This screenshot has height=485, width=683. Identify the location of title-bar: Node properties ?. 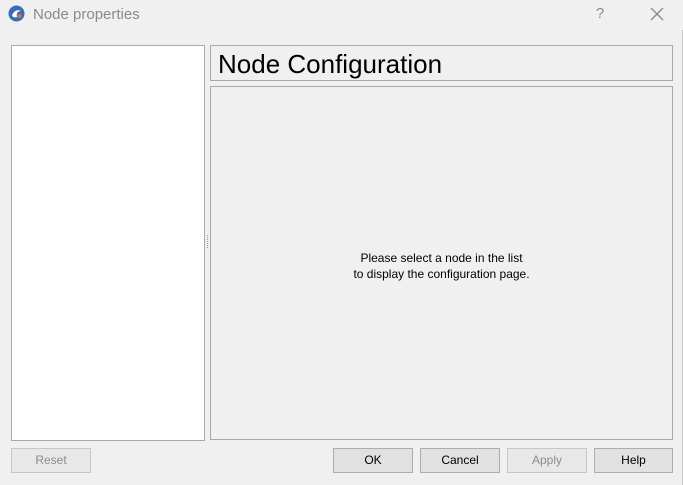
(341, 15).